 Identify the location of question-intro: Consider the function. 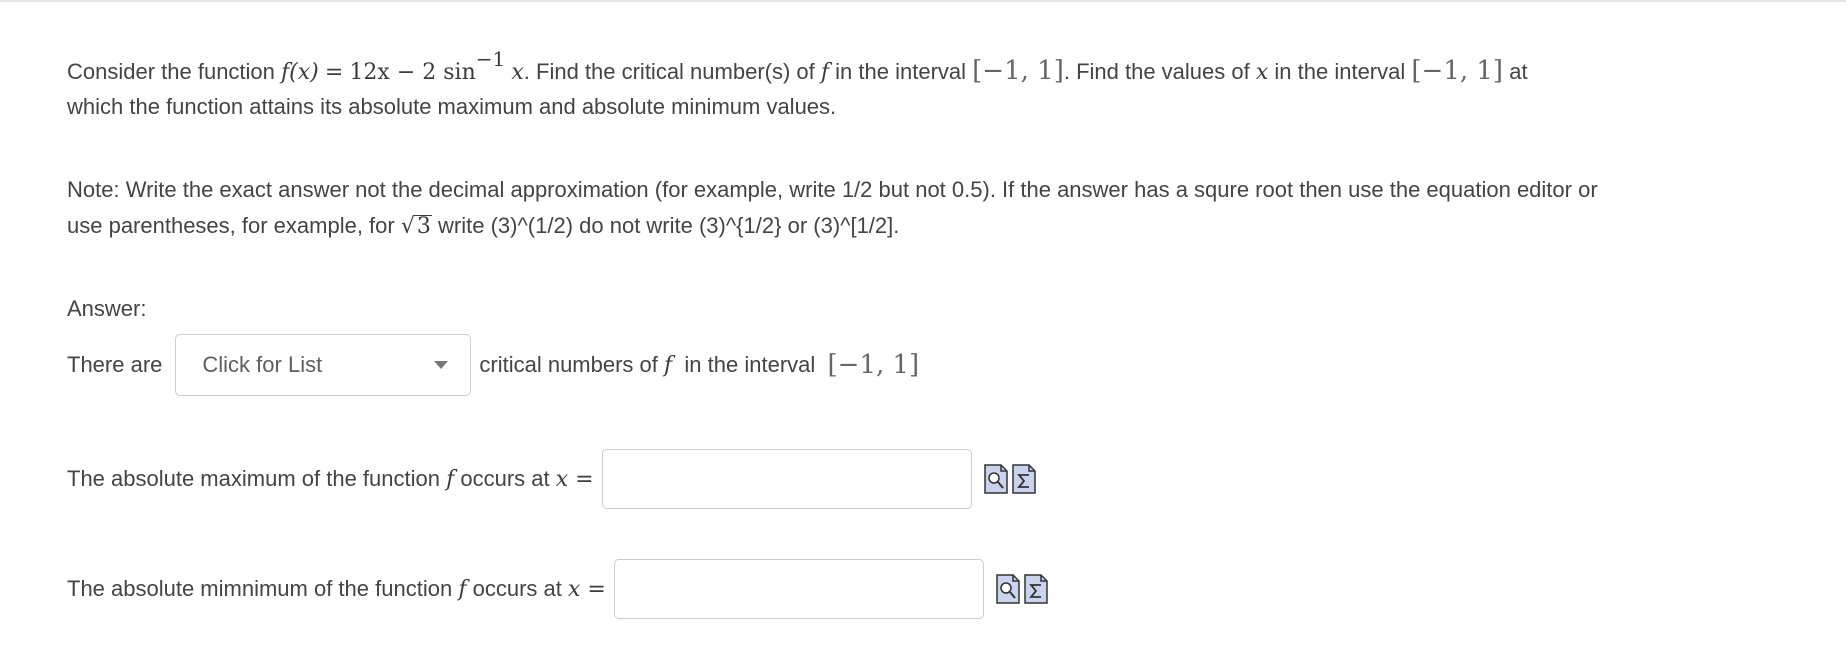
(171, 71).